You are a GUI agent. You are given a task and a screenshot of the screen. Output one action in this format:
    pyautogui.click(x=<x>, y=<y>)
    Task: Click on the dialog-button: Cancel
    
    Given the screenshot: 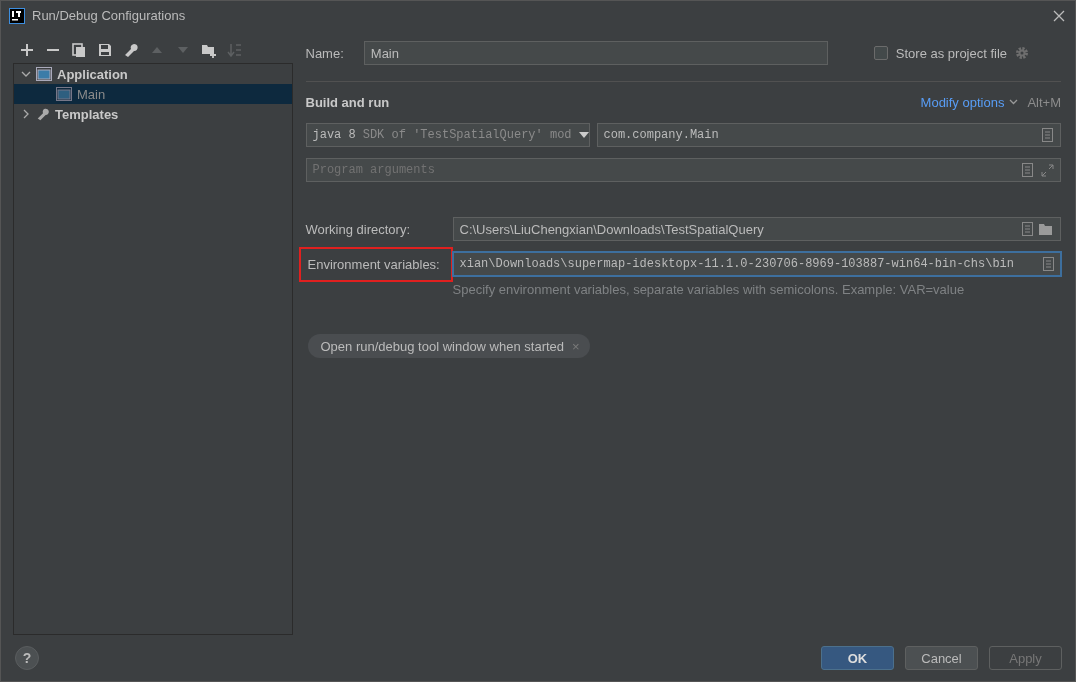 What is the action you would take?
    pyautogui.click(x=941, y=658)
    